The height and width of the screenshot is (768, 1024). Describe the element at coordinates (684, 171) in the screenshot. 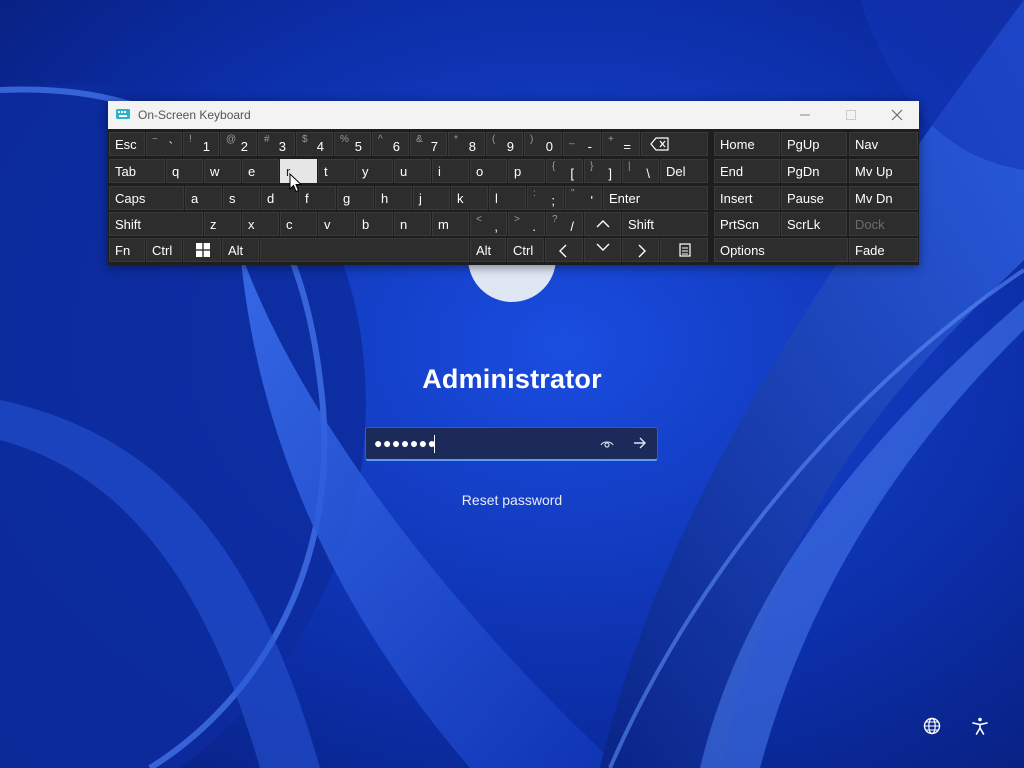

I see `key-del: Del` at that location.